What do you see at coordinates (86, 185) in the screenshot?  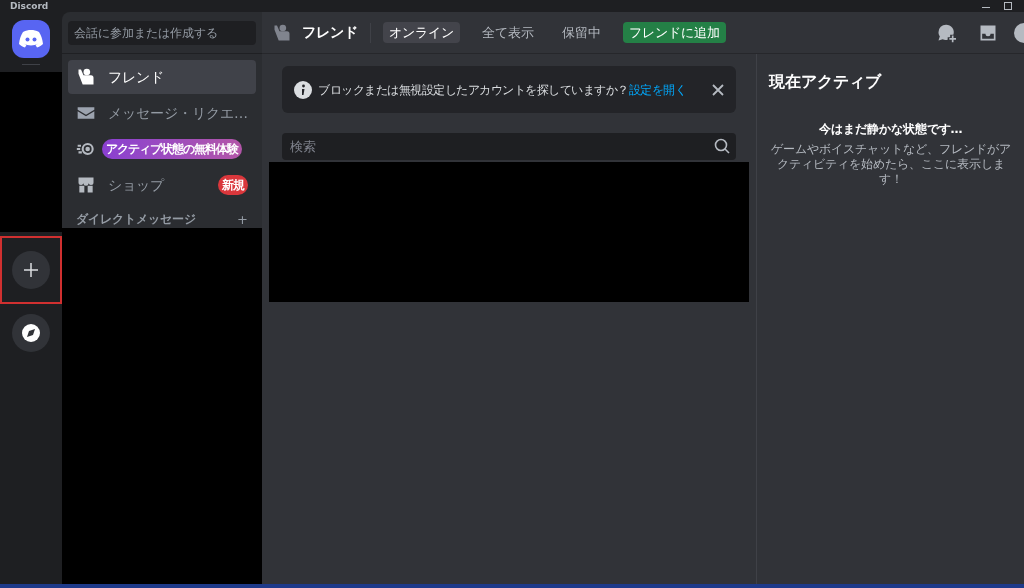 I see `storefront-icon` at bounding box center [86, 185].